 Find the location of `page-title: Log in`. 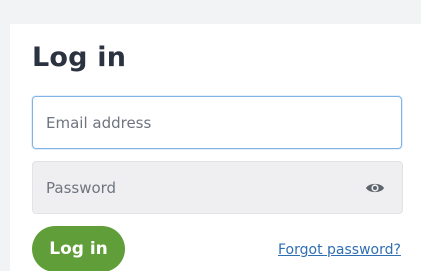

page-title: Log in is located at coordinates (79, 57).